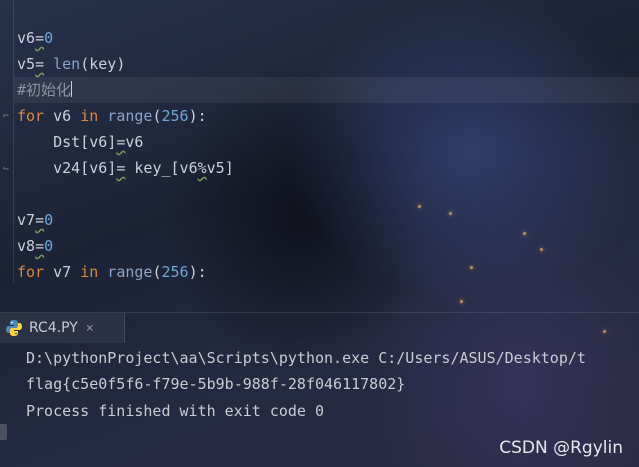 The width and height of the screenshot is (639, 467). What do you see at coordinates (175, 411) in the screenshot?
I see `console-line-exit: Process finished with exit code 0` at bounding box center [175, 411].